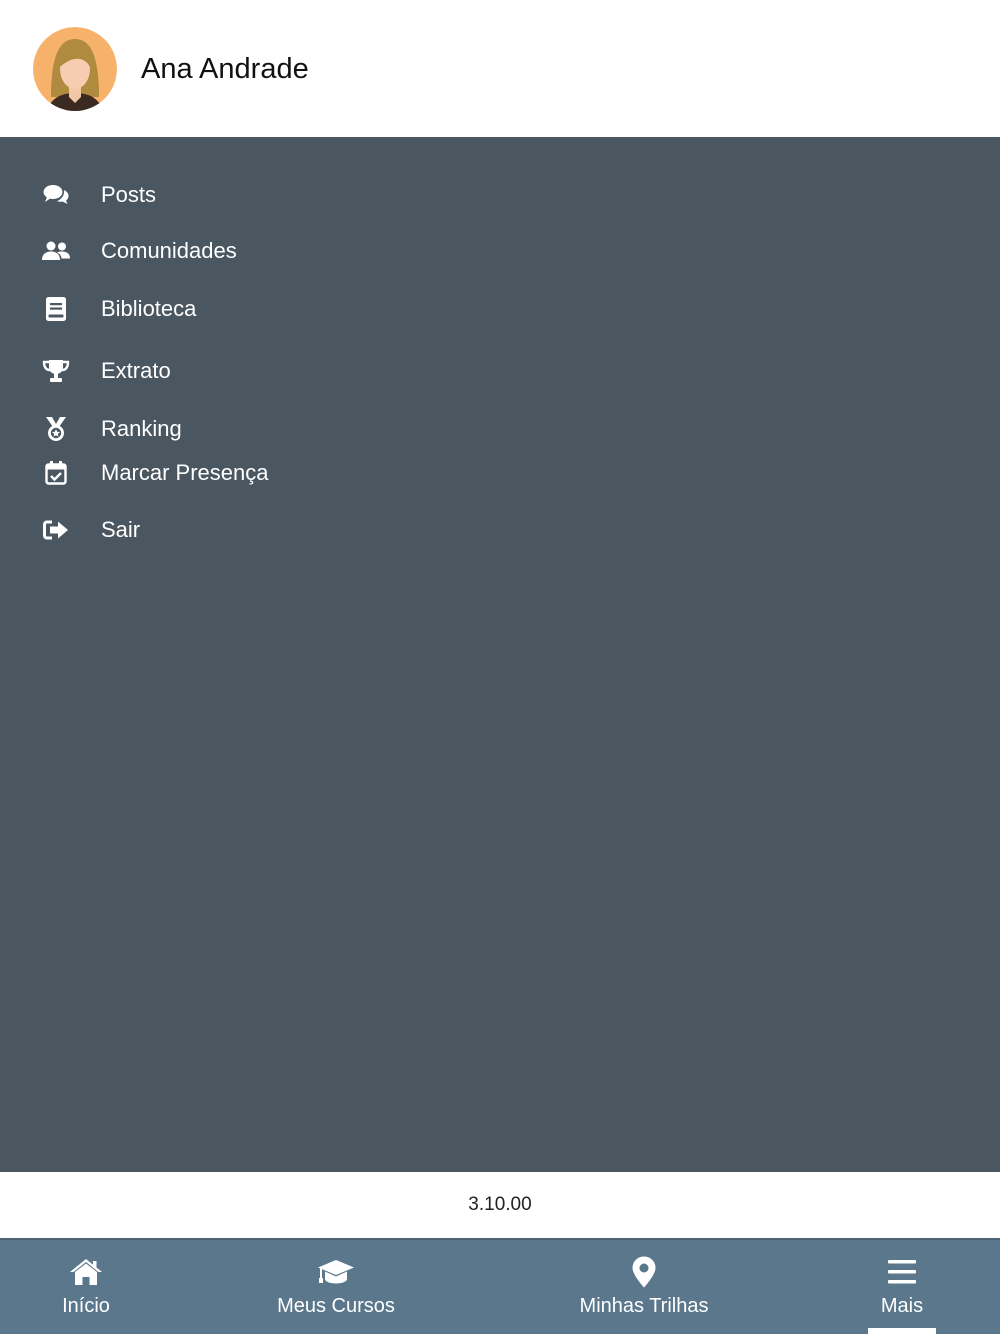 The width and height of the screenshot is (1000, 1334). I want to click on menu-item-biblioteca: Biblioteca, so click(210, 309).